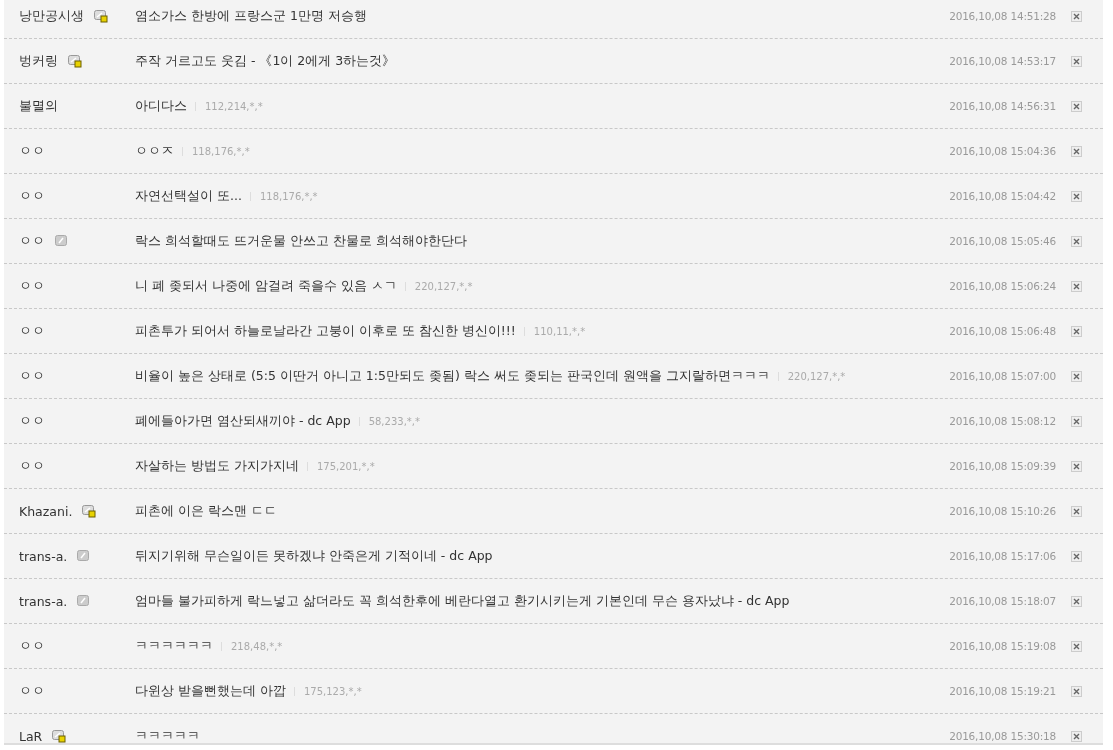 This screenshot has height=750, width=1113. What do you see at coordinates (161, 106) in the screenshot?
I see `comment-text: 아디다스` at bounding box center [161, 106].